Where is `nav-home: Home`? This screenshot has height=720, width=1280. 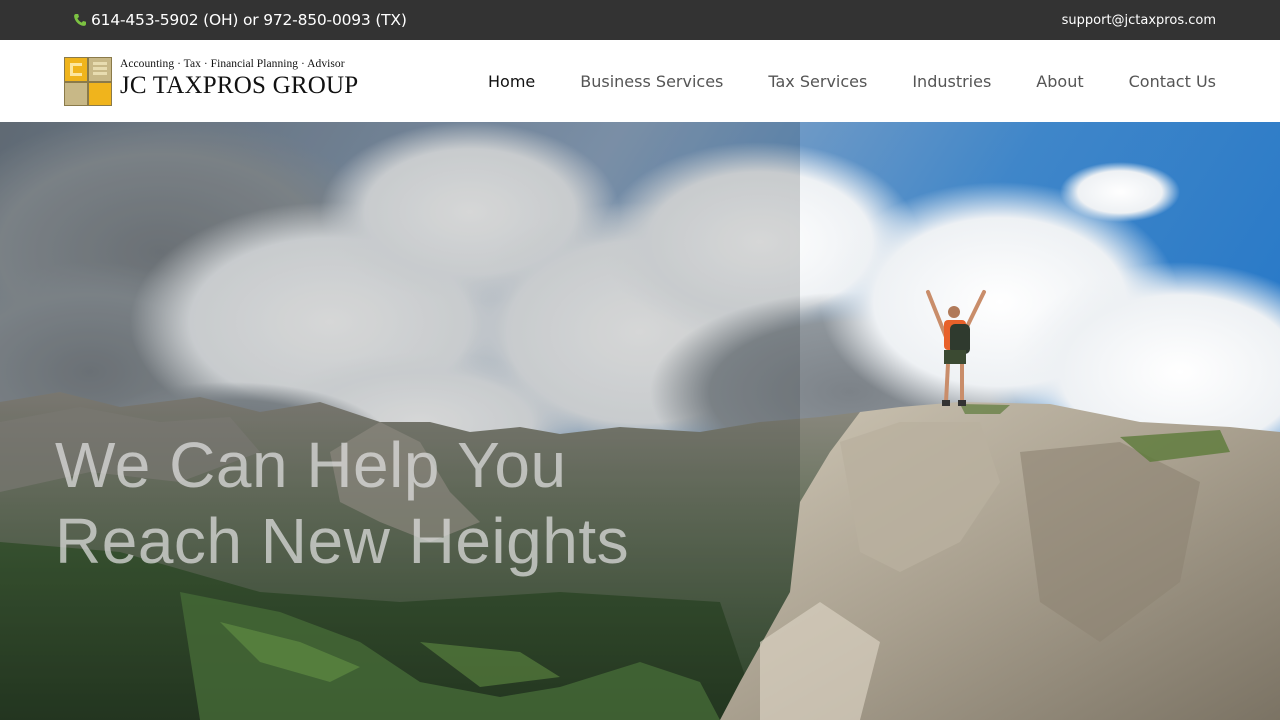
nav-home: Home is located at coordinates (511, 81).